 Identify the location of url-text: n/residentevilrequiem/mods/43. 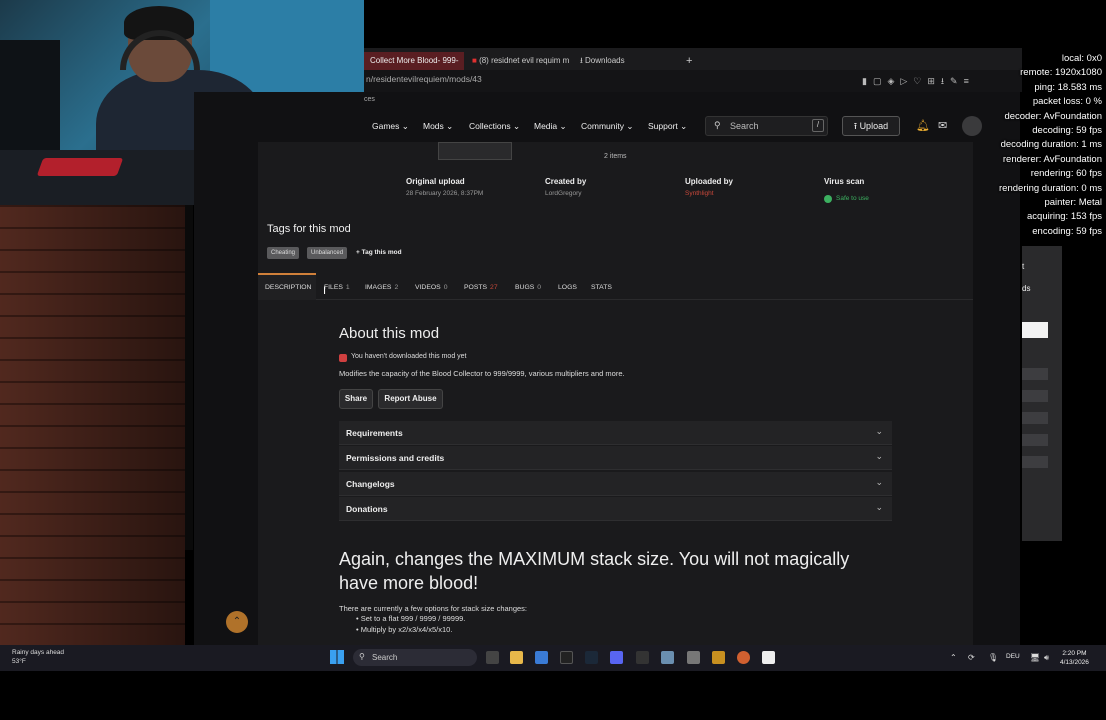
(424, 79).